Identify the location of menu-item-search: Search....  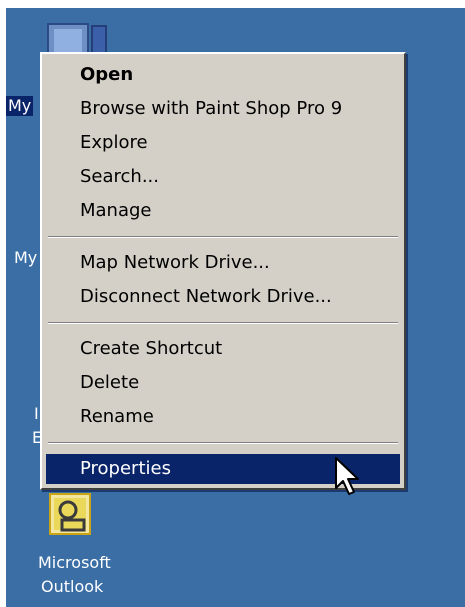
(223, 177).